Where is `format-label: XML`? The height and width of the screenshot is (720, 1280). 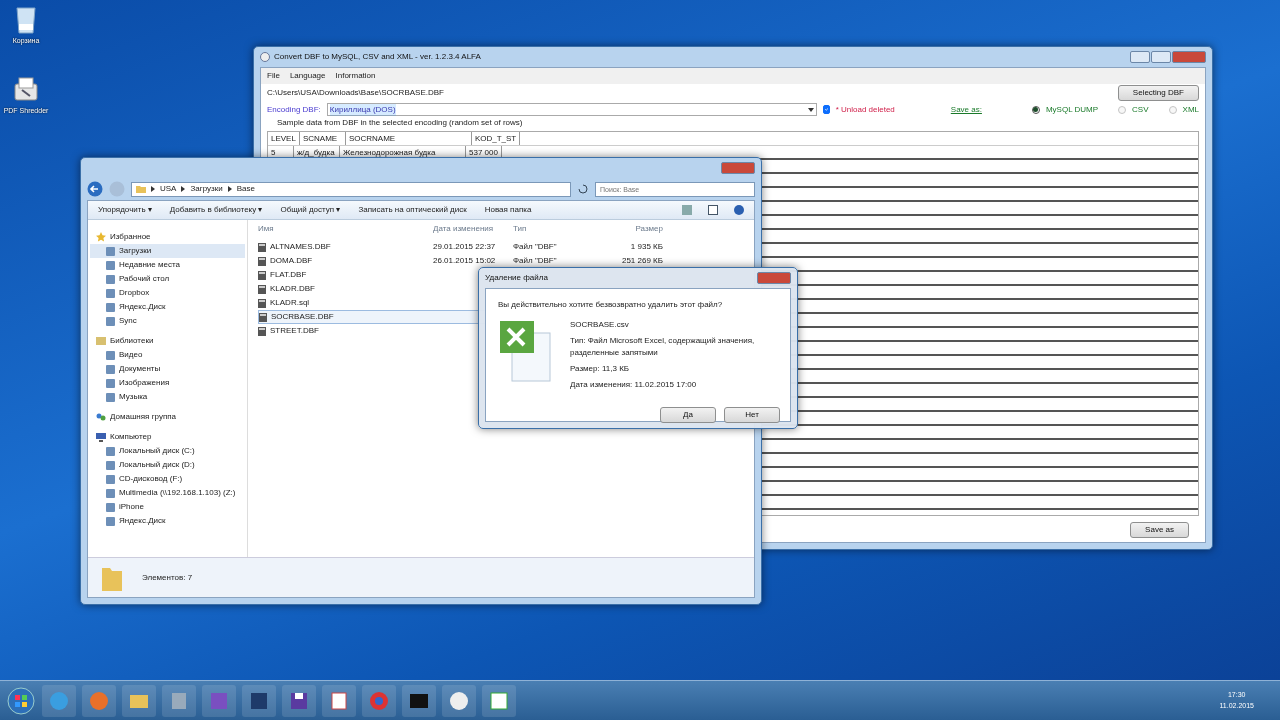
format-label: XML is located at coordinates (1190, 109).